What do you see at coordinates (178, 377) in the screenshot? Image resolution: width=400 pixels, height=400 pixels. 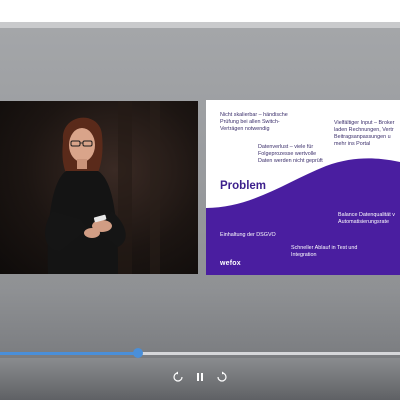 I see `rewind-10-icon` at bounding box center [178, 377].